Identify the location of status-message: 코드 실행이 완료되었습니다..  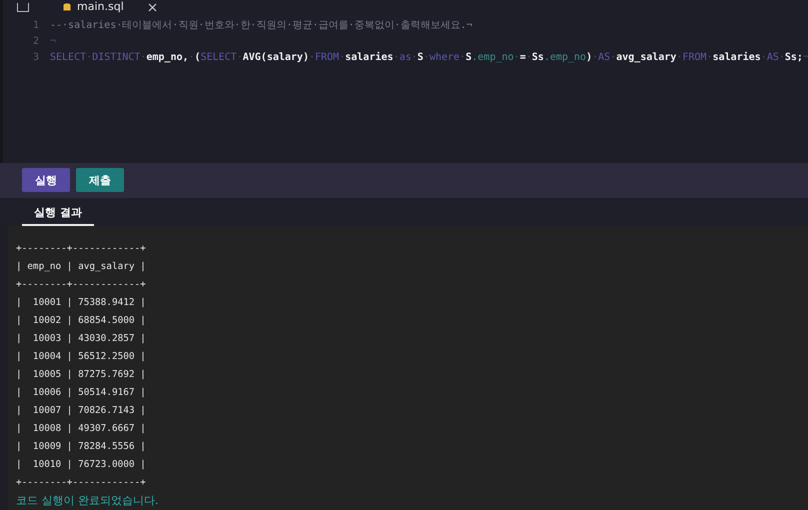
(88, 501).